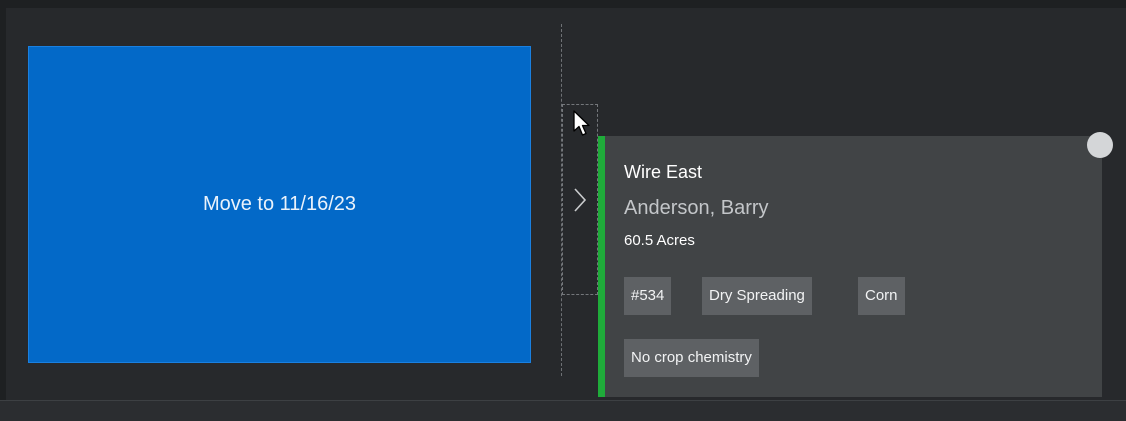 This screenshot has height=421, width=1126. Describe the element at coordinates (580, 200) in the screenshot. I see `chevron-right-icon` at that location.